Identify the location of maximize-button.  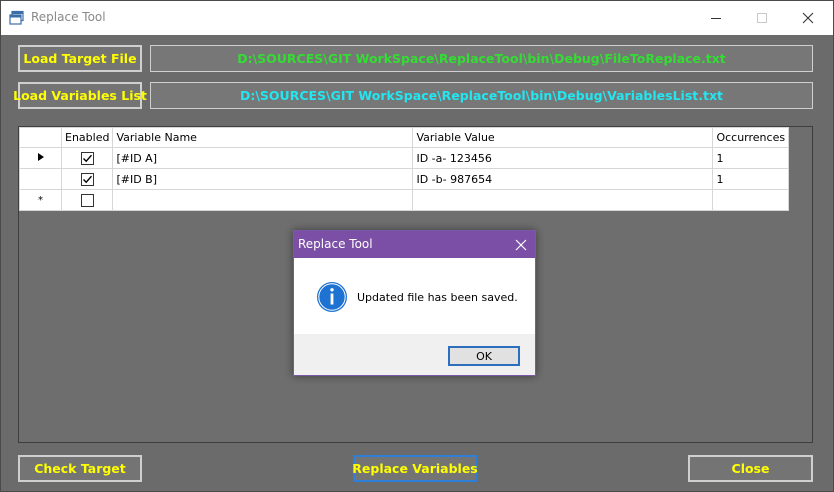
(762, 18).